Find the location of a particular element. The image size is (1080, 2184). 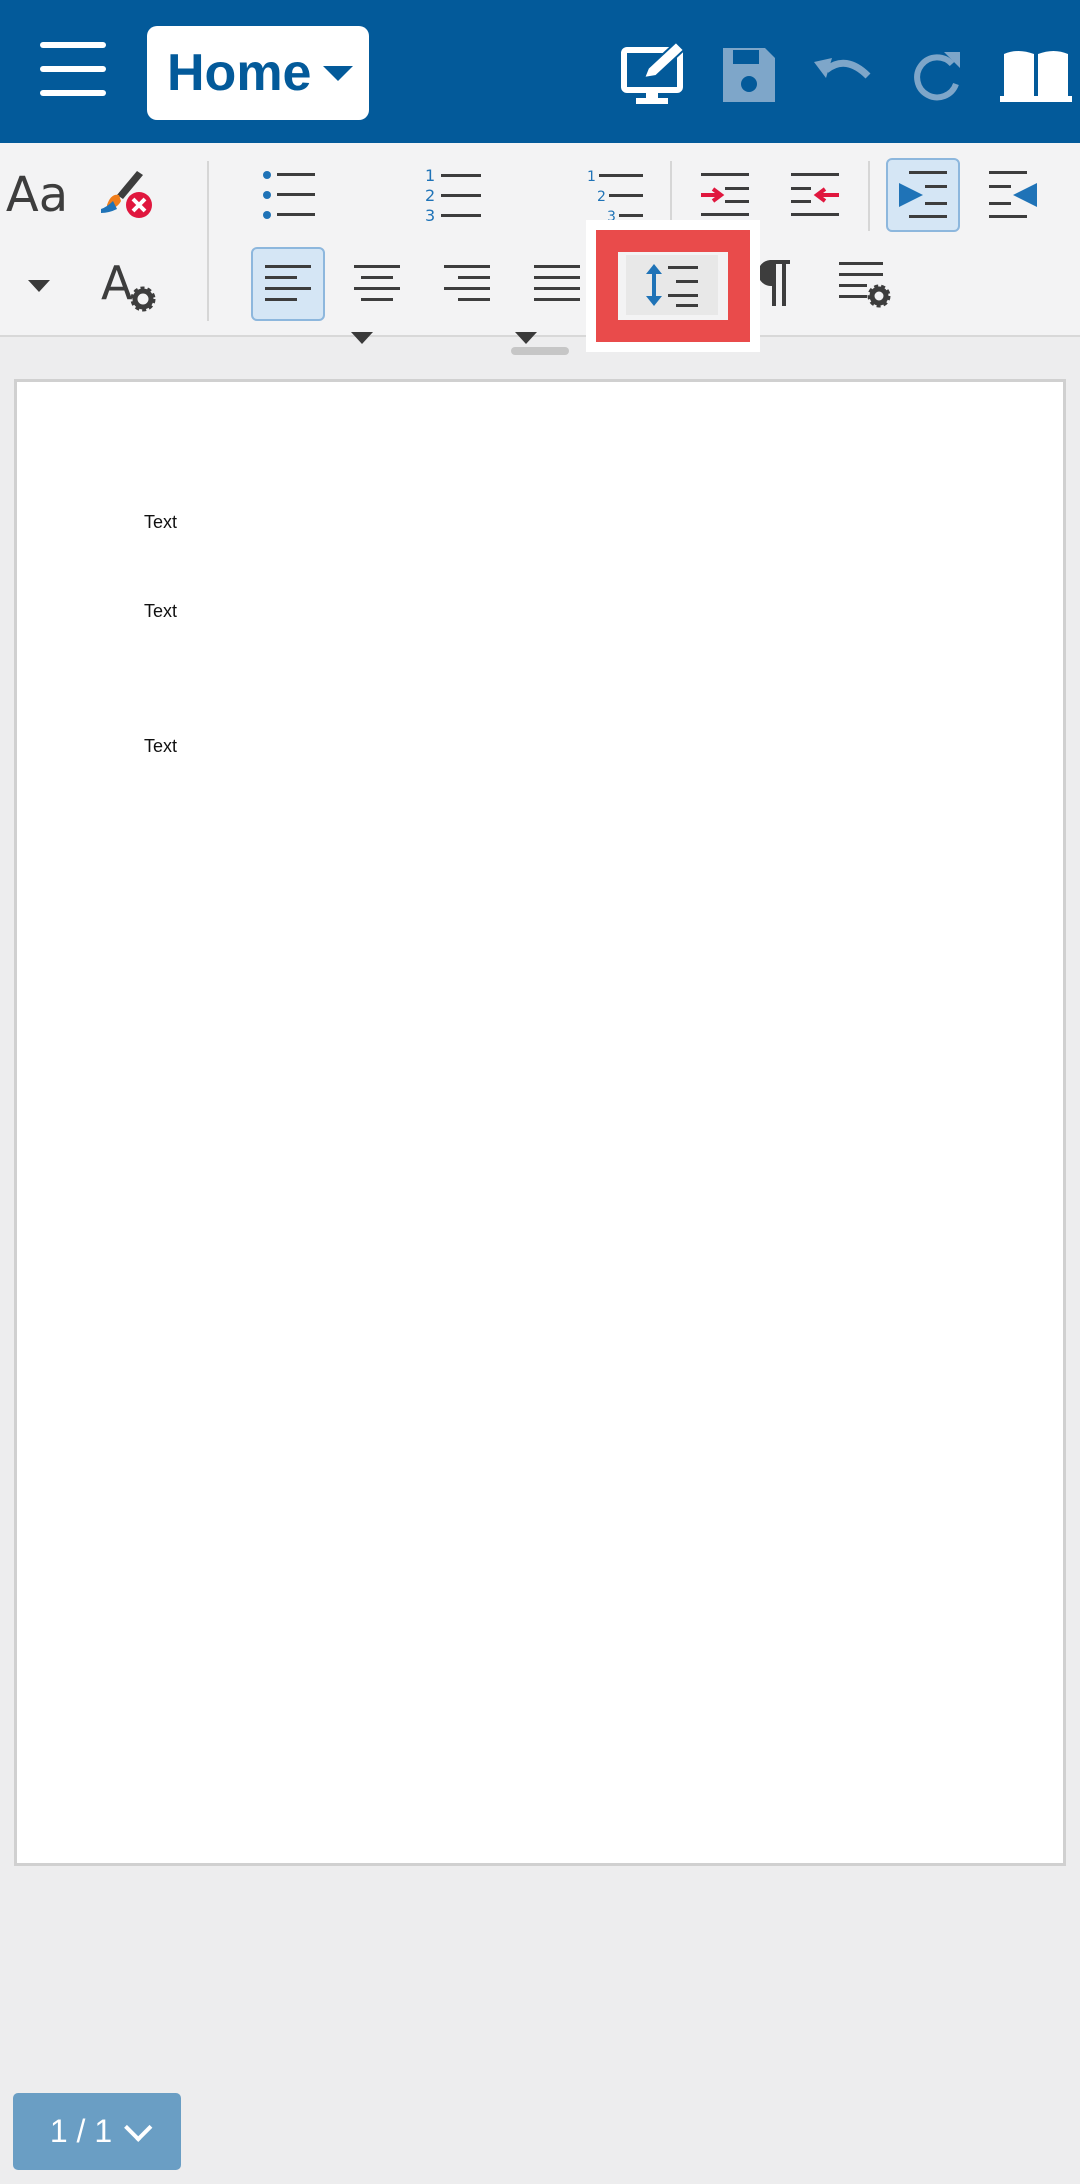

paragraph-settings-icon is located at coordinates (865, 285).